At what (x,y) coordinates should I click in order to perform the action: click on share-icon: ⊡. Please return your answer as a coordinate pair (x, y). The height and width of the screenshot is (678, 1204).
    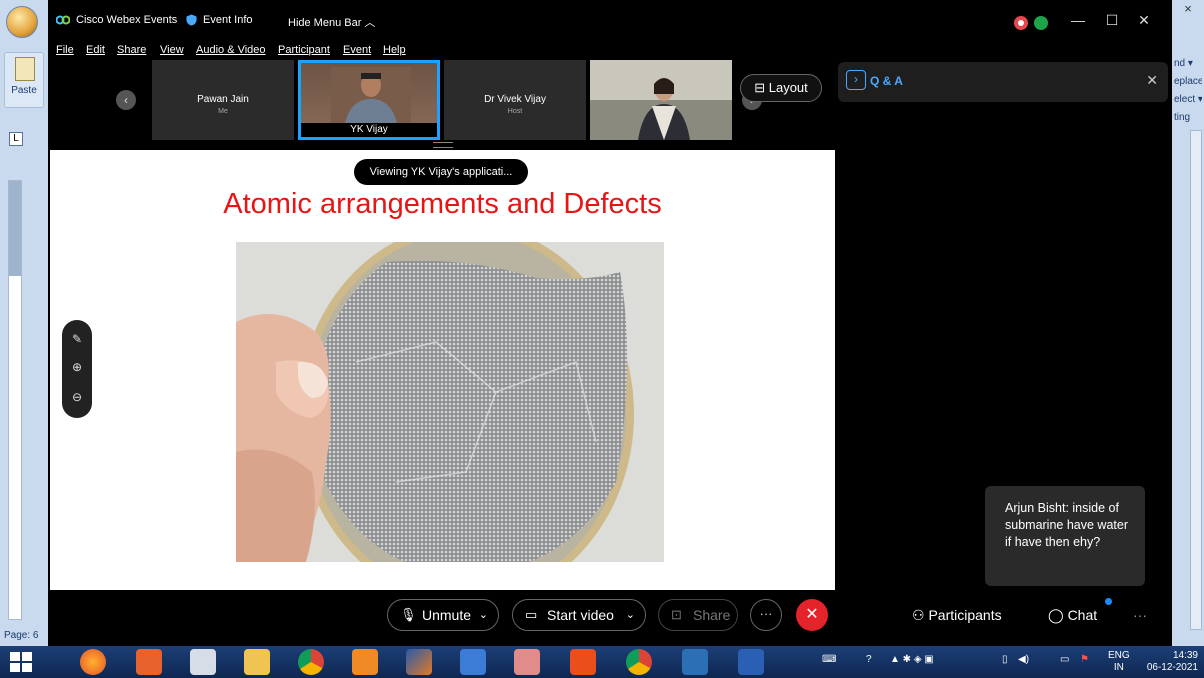
    Looking at the image, I should click on (676, 614).